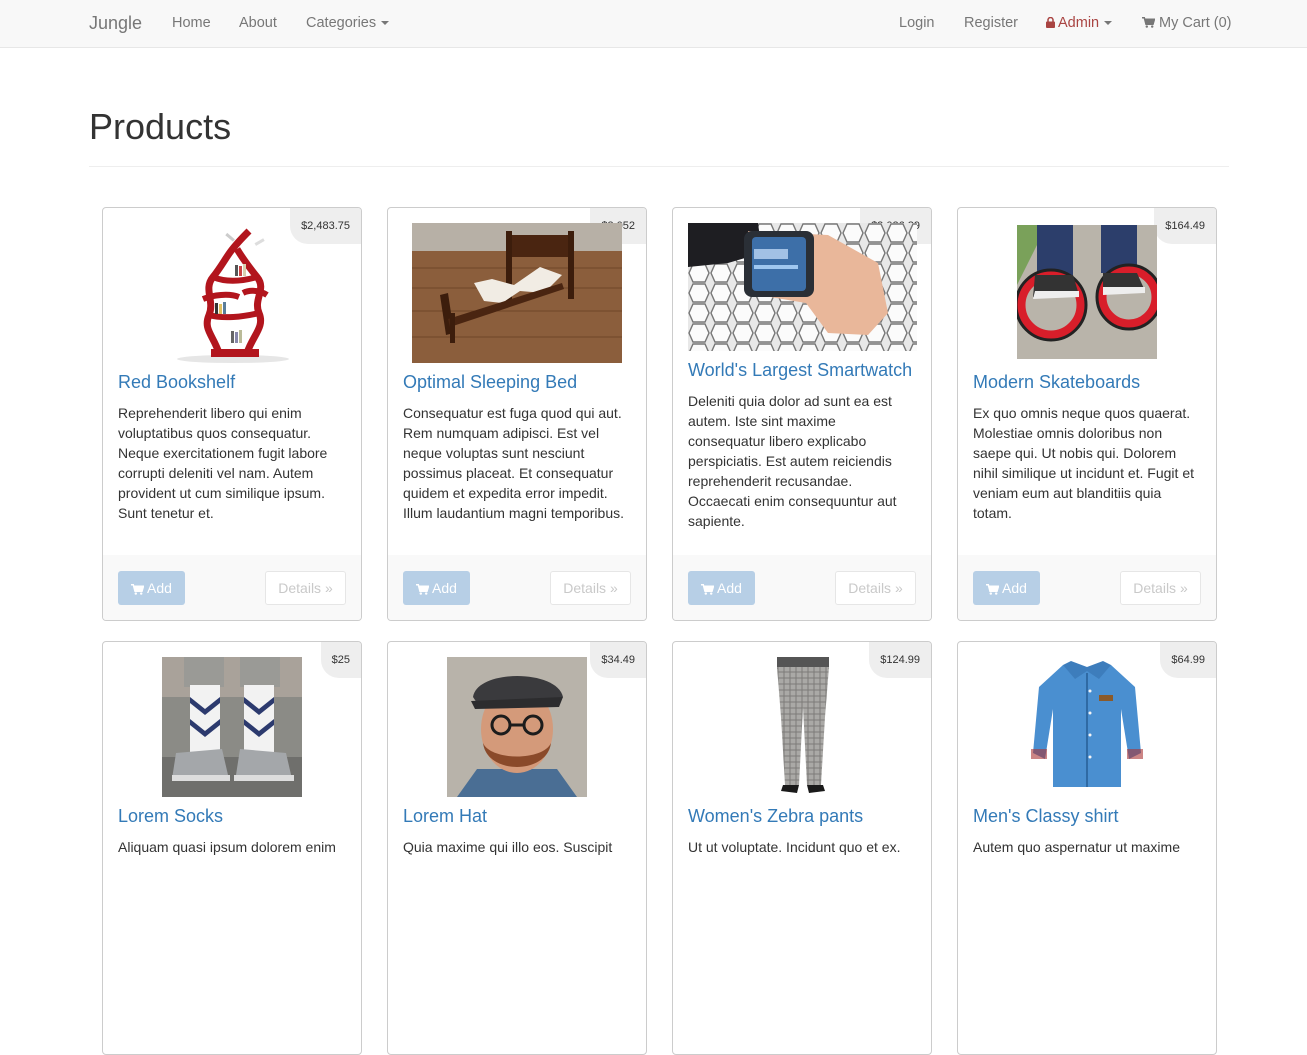 This screenshot has height=1055, width=1307. What do you see at coordinates (916, 23) in the screenshot?
I see `login-link: Login` at bounding box center [916, 23].